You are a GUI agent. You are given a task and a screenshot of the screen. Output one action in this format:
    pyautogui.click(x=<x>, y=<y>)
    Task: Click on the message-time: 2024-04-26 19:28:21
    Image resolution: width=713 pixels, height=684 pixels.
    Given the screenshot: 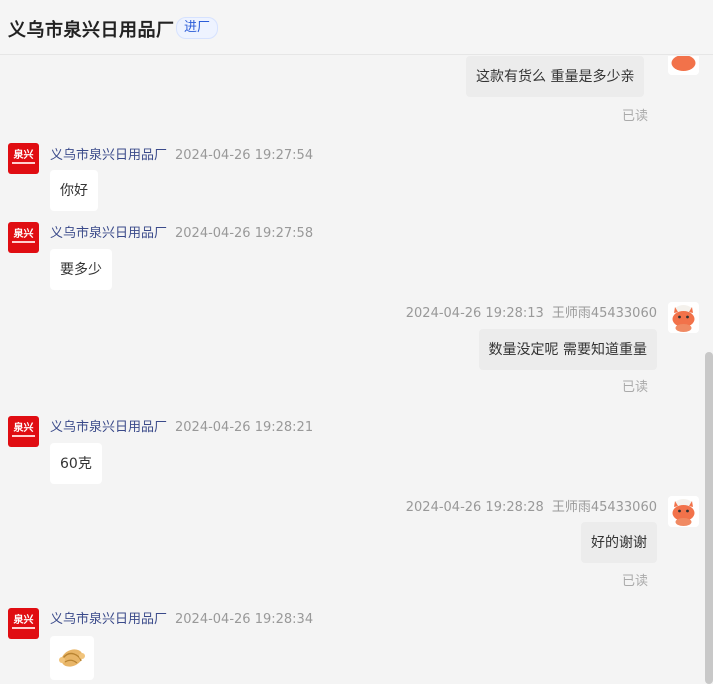 What is the action you would take?
    pyautogui.click(x=244, y=427)
    